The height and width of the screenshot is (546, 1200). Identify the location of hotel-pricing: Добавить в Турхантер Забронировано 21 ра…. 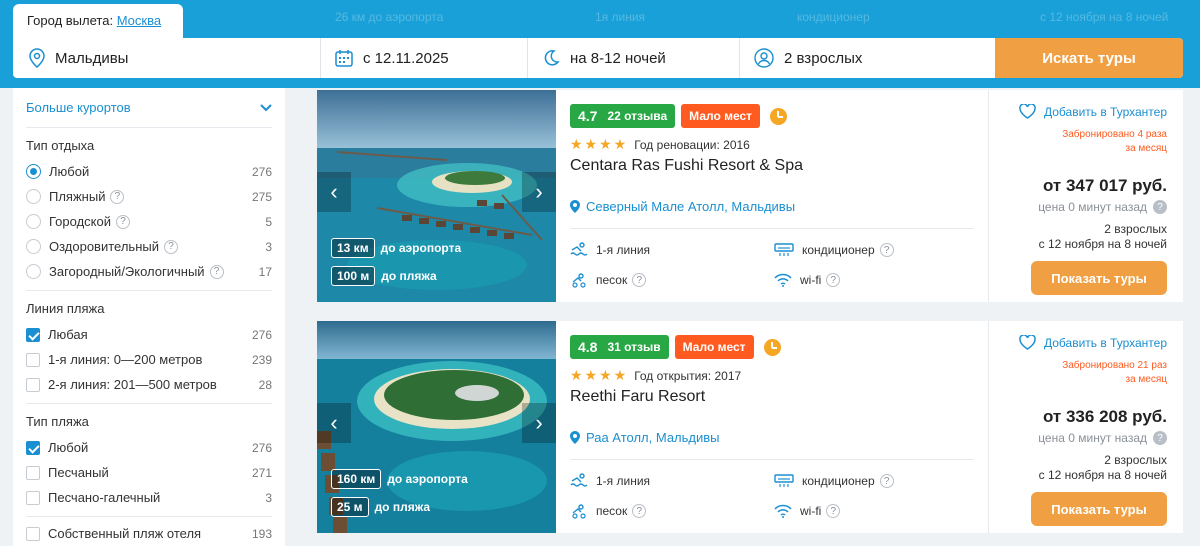
(1085, 427).